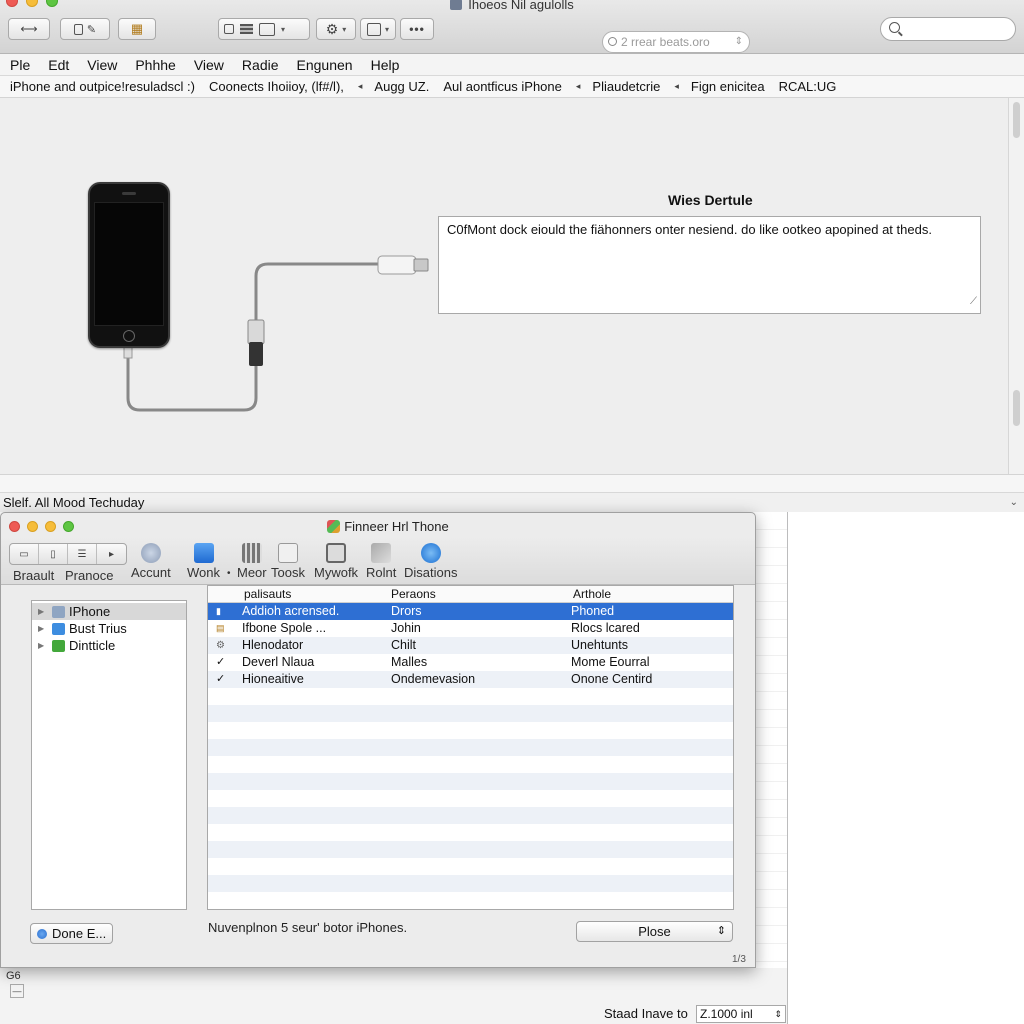  What do you see at coordinates (646, 1013) in the screenshot?
I see `status-label: Staad Inave to` at bounding box center [646, 1013].